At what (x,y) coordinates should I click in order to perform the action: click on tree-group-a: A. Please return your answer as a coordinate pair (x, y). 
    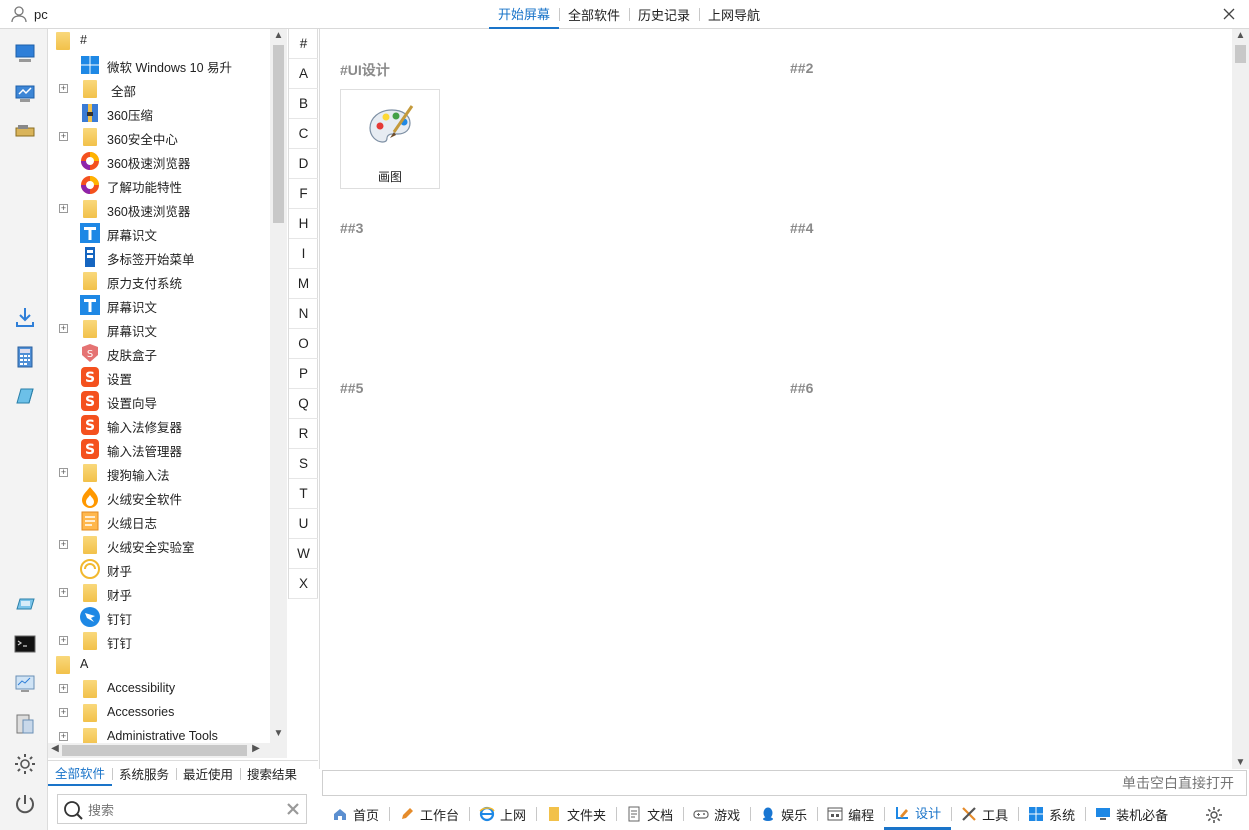
    Looking at the image, I should click on (160, 665).